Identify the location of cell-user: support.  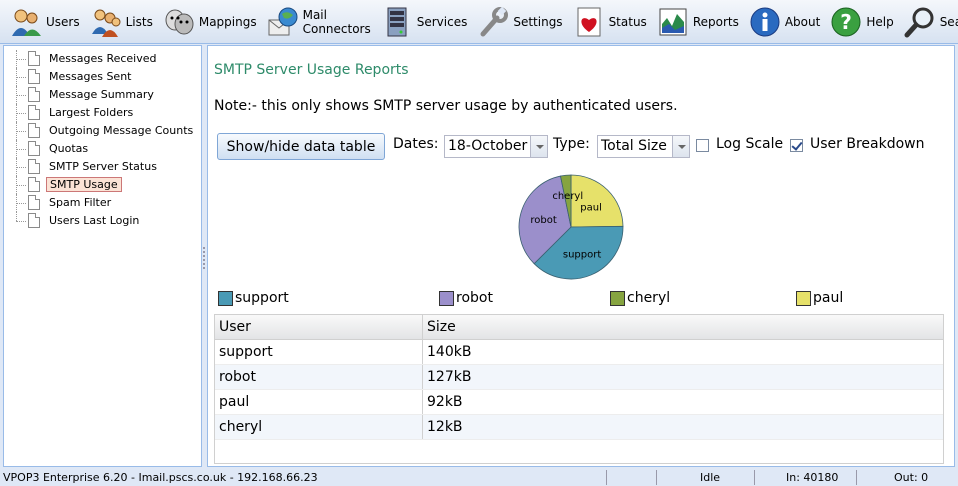
(319, 352).